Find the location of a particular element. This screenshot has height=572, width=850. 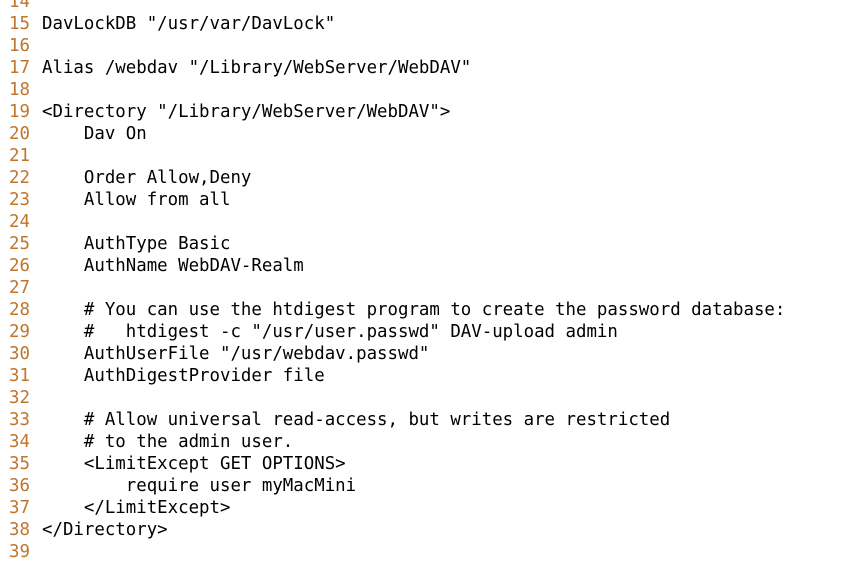

code-line: 15 DavLockDB "/usr/var/DavLock" is located at coordinates (425, 24).